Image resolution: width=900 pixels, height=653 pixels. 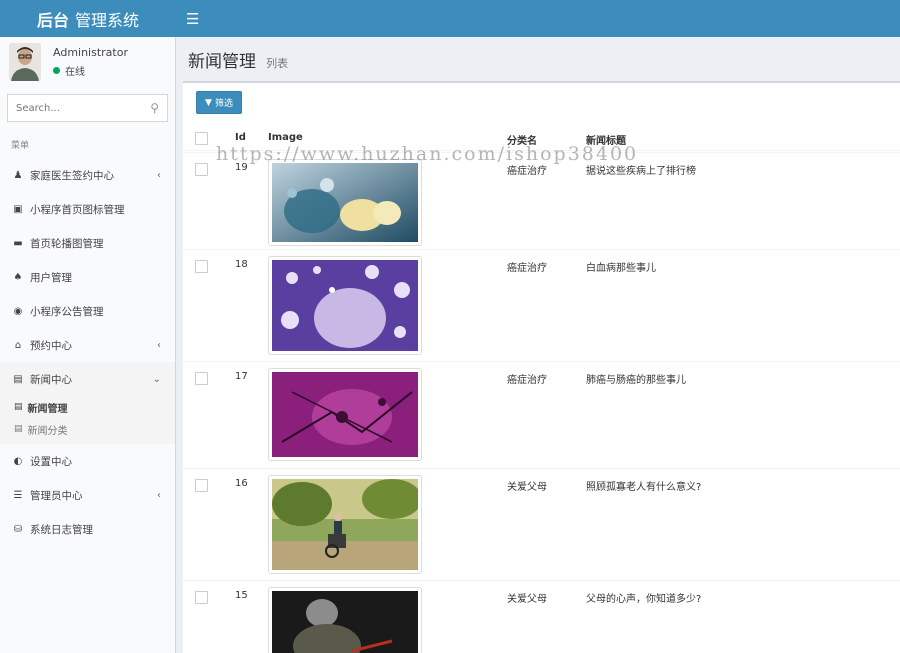 What do you see at coordinates (18, 175) in the screenshot?
I see `user-plus-icon: ♟` at bounding box center [18, 175].